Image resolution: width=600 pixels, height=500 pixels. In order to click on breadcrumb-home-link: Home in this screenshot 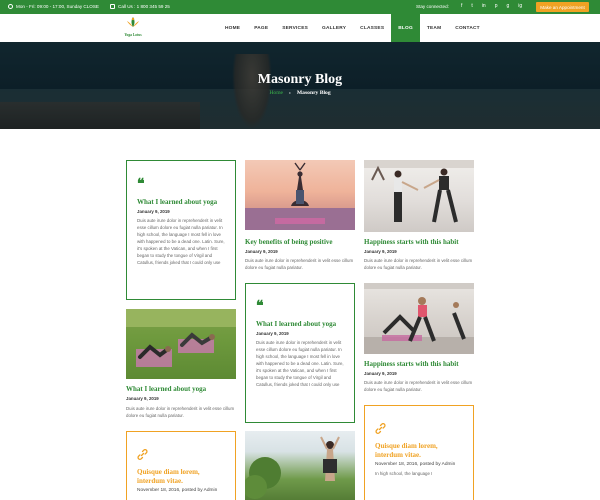, I will do `click(276, 93)`.